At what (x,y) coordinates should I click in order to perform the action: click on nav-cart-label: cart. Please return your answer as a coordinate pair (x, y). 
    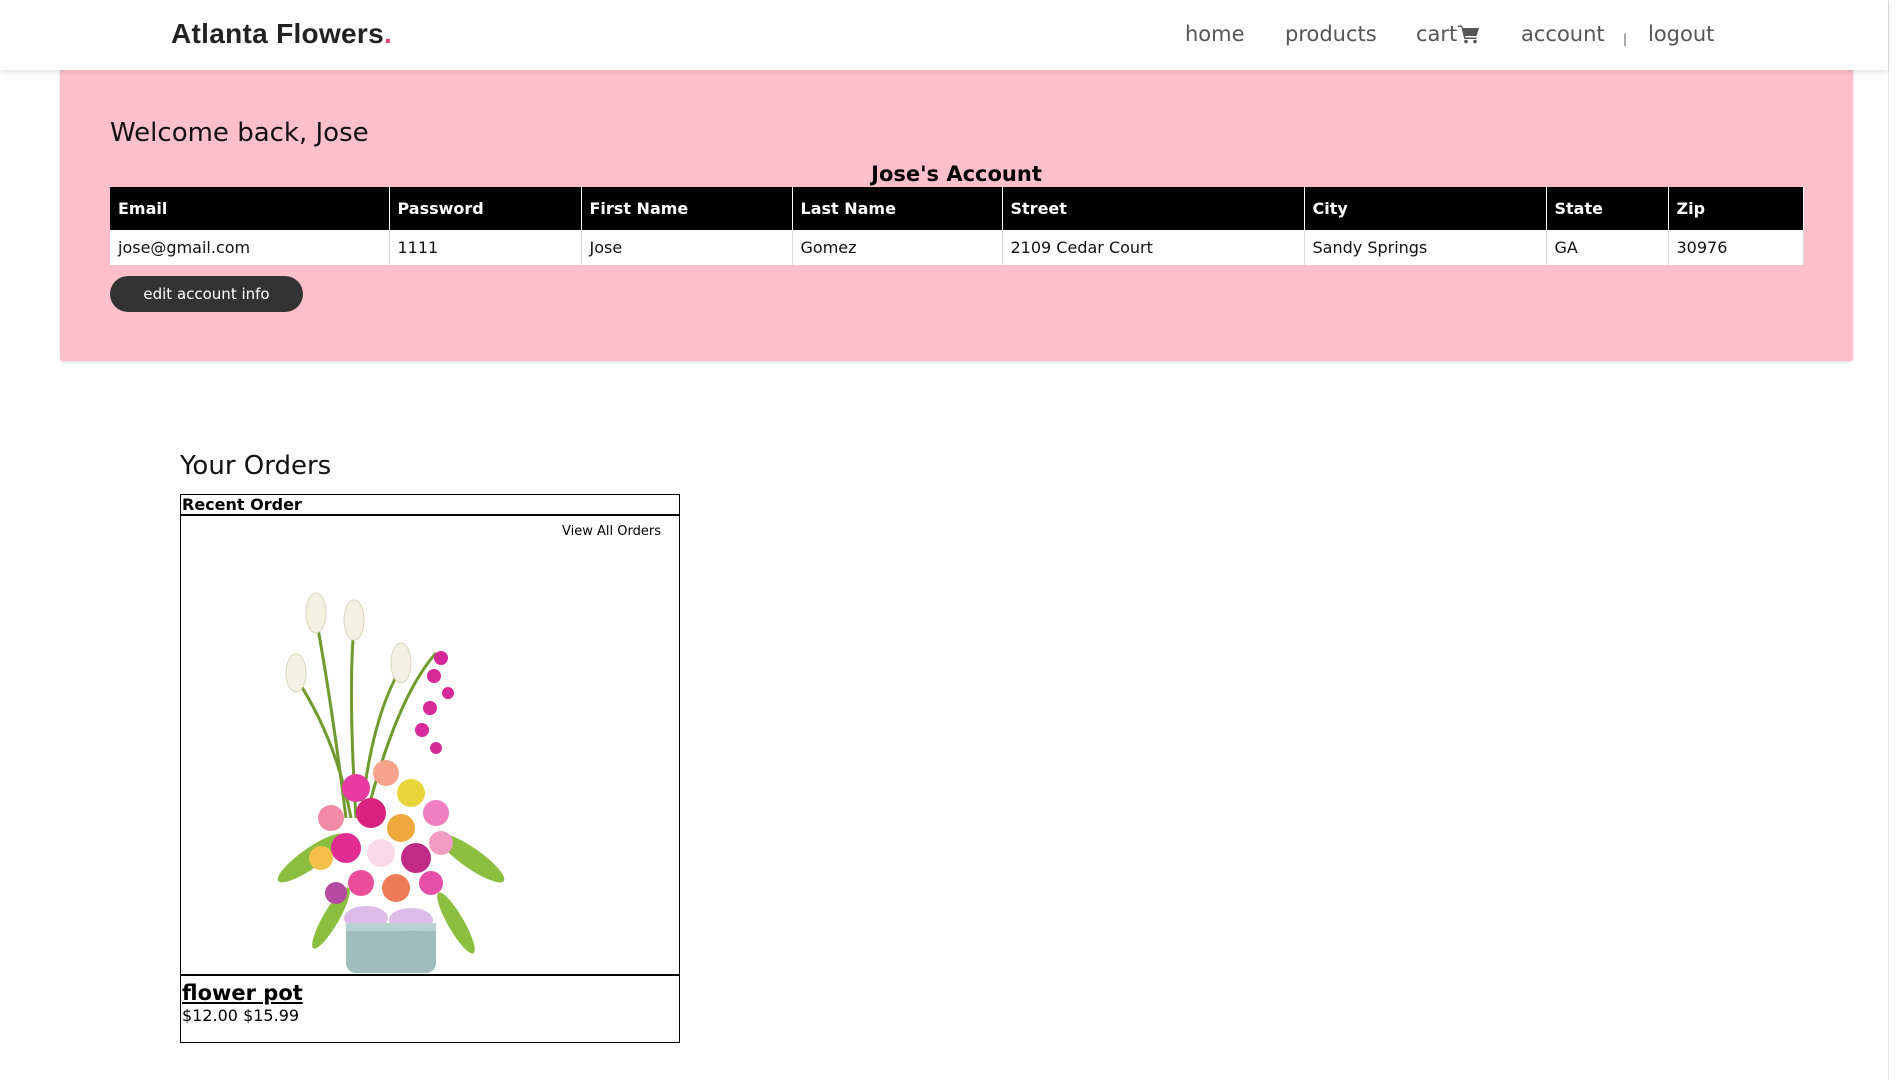
    Looking at the image, I should click on (1437, 34).